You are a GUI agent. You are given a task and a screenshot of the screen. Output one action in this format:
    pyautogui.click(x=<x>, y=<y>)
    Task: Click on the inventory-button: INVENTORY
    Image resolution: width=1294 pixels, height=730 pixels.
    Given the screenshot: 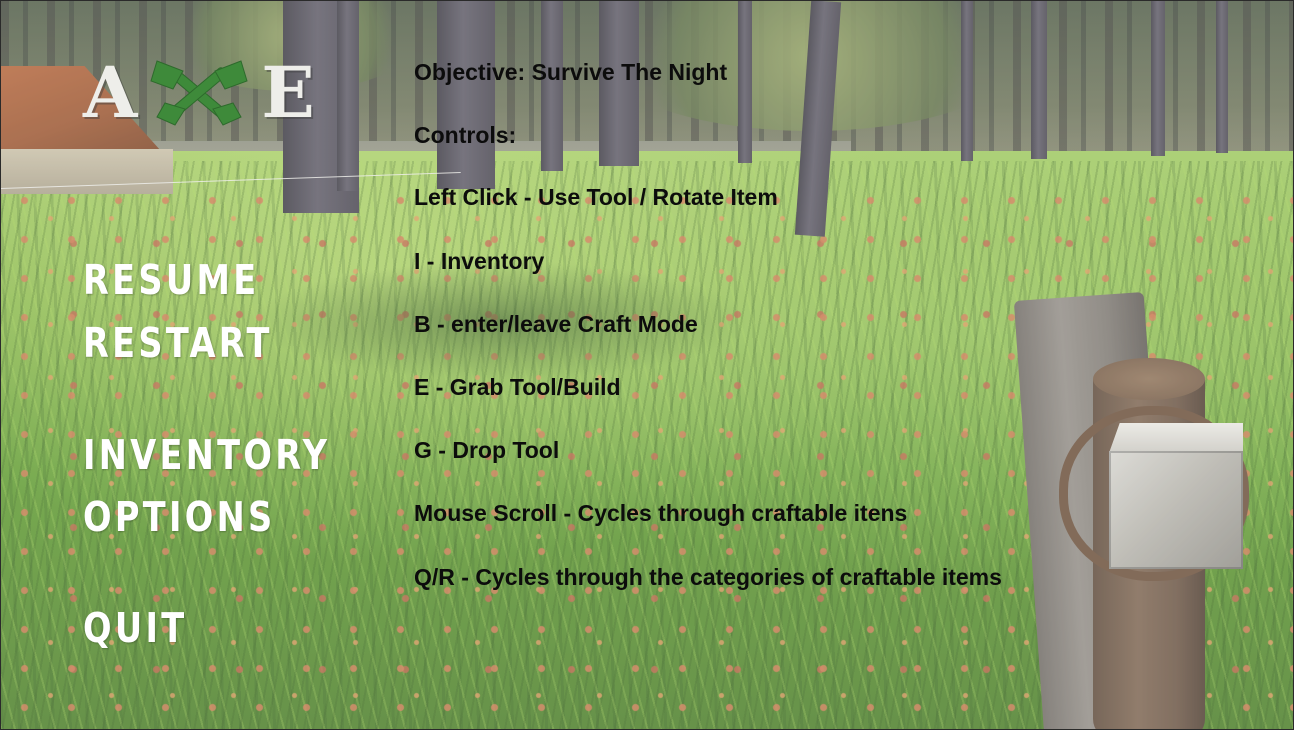 What is the action you would take?
    pyautogui.click(x=206, y=455)
    